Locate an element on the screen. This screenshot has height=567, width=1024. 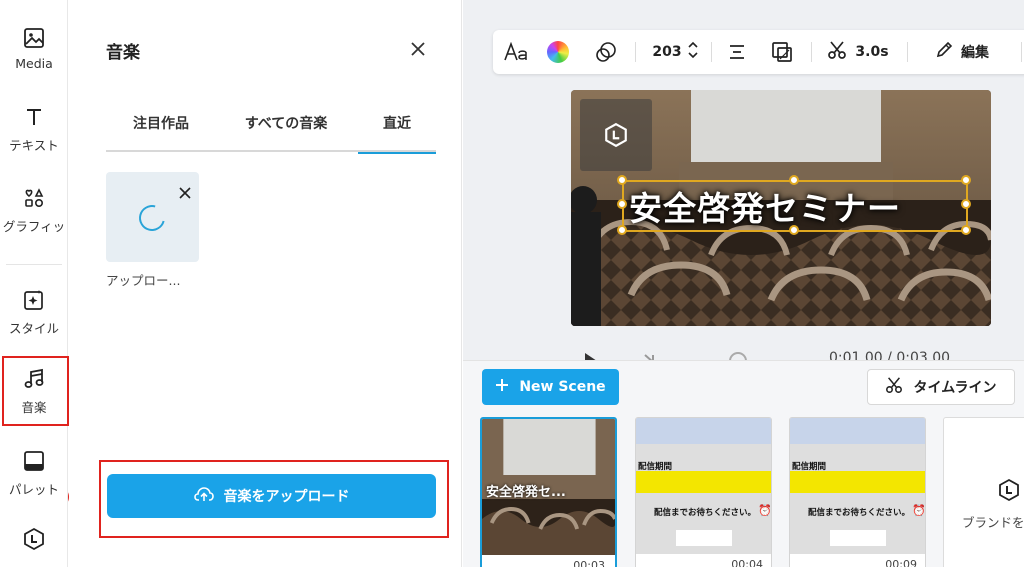
scene-3-footer: 00:09 is located at coordinates (857, 560).